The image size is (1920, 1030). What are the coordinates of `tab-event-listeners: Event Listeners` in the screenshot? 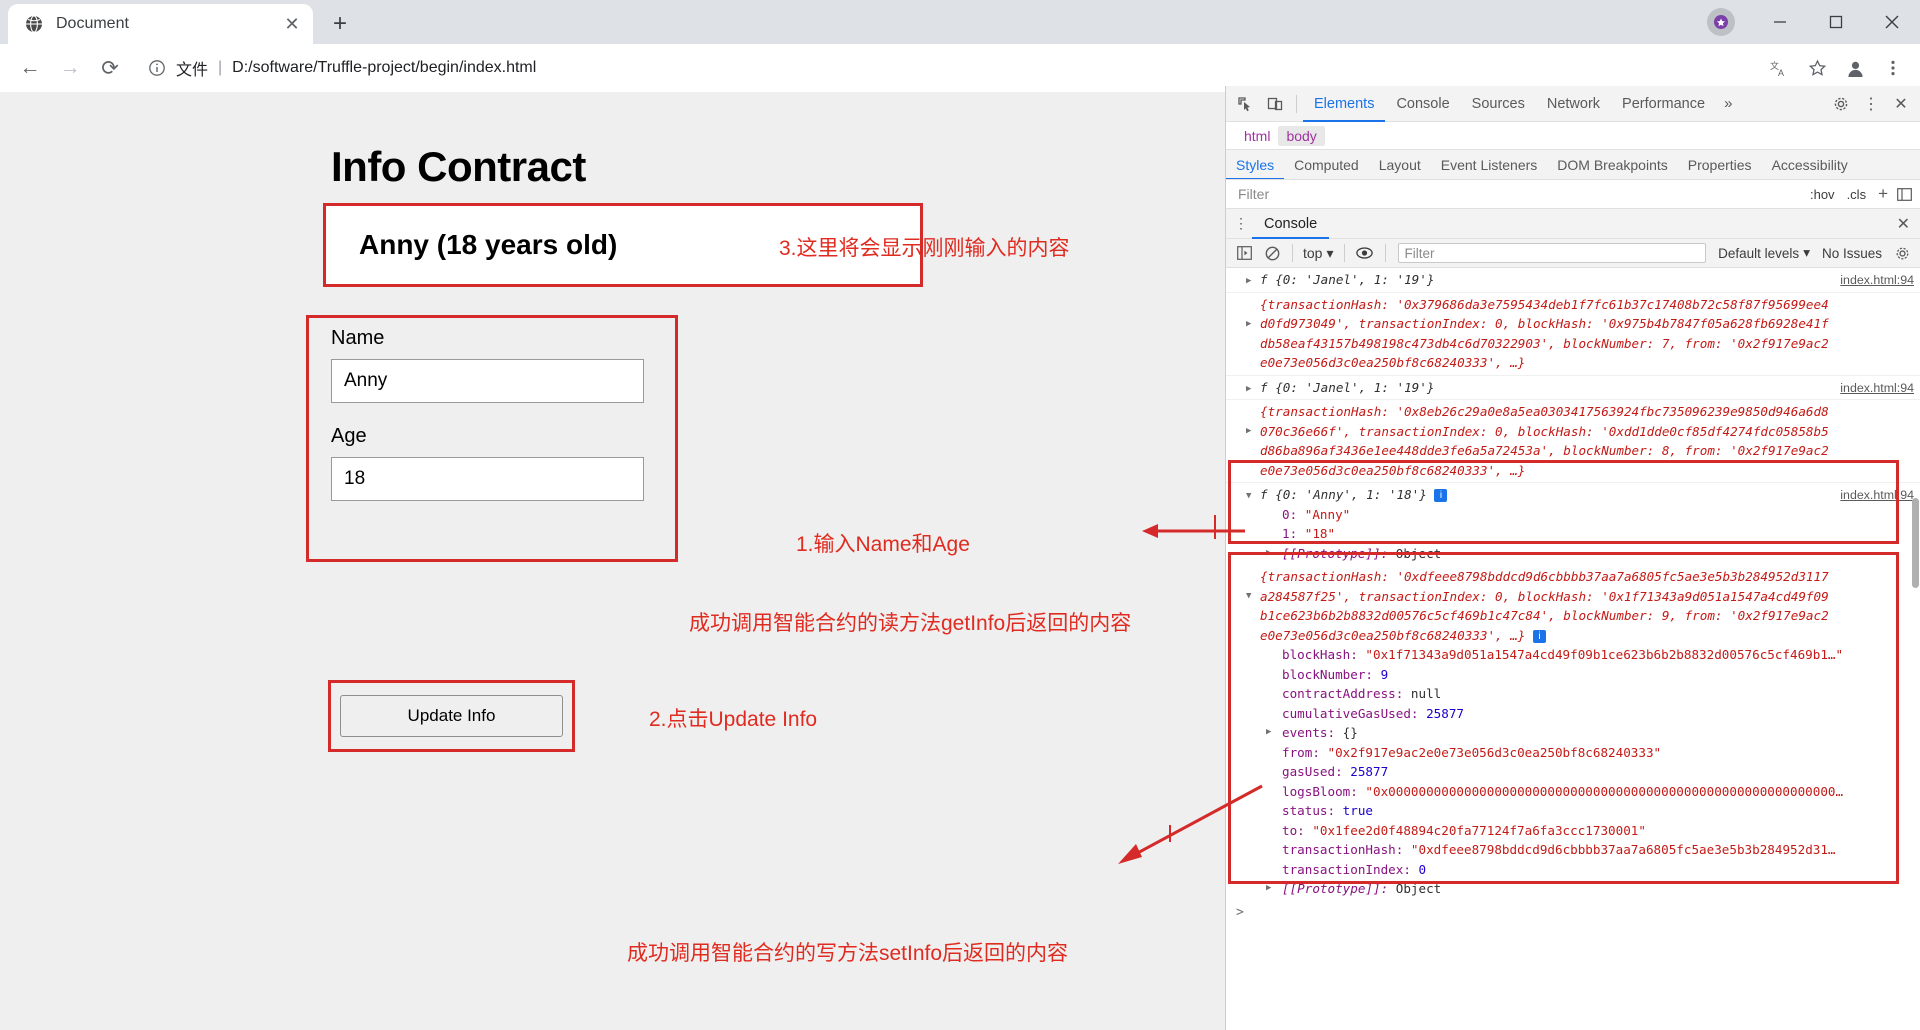 It's located at (1489, 164).